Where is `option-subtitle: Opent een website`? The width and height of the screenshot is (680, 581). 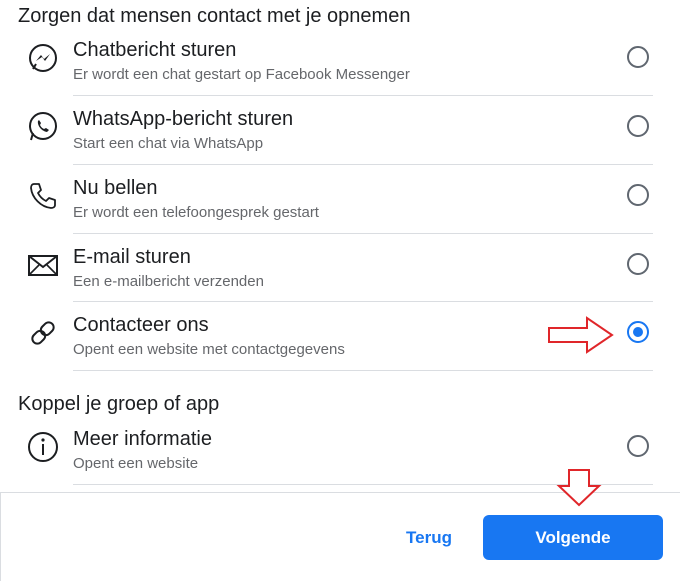 option-subtitle: Opent een website is located at coordinates (136, 463).